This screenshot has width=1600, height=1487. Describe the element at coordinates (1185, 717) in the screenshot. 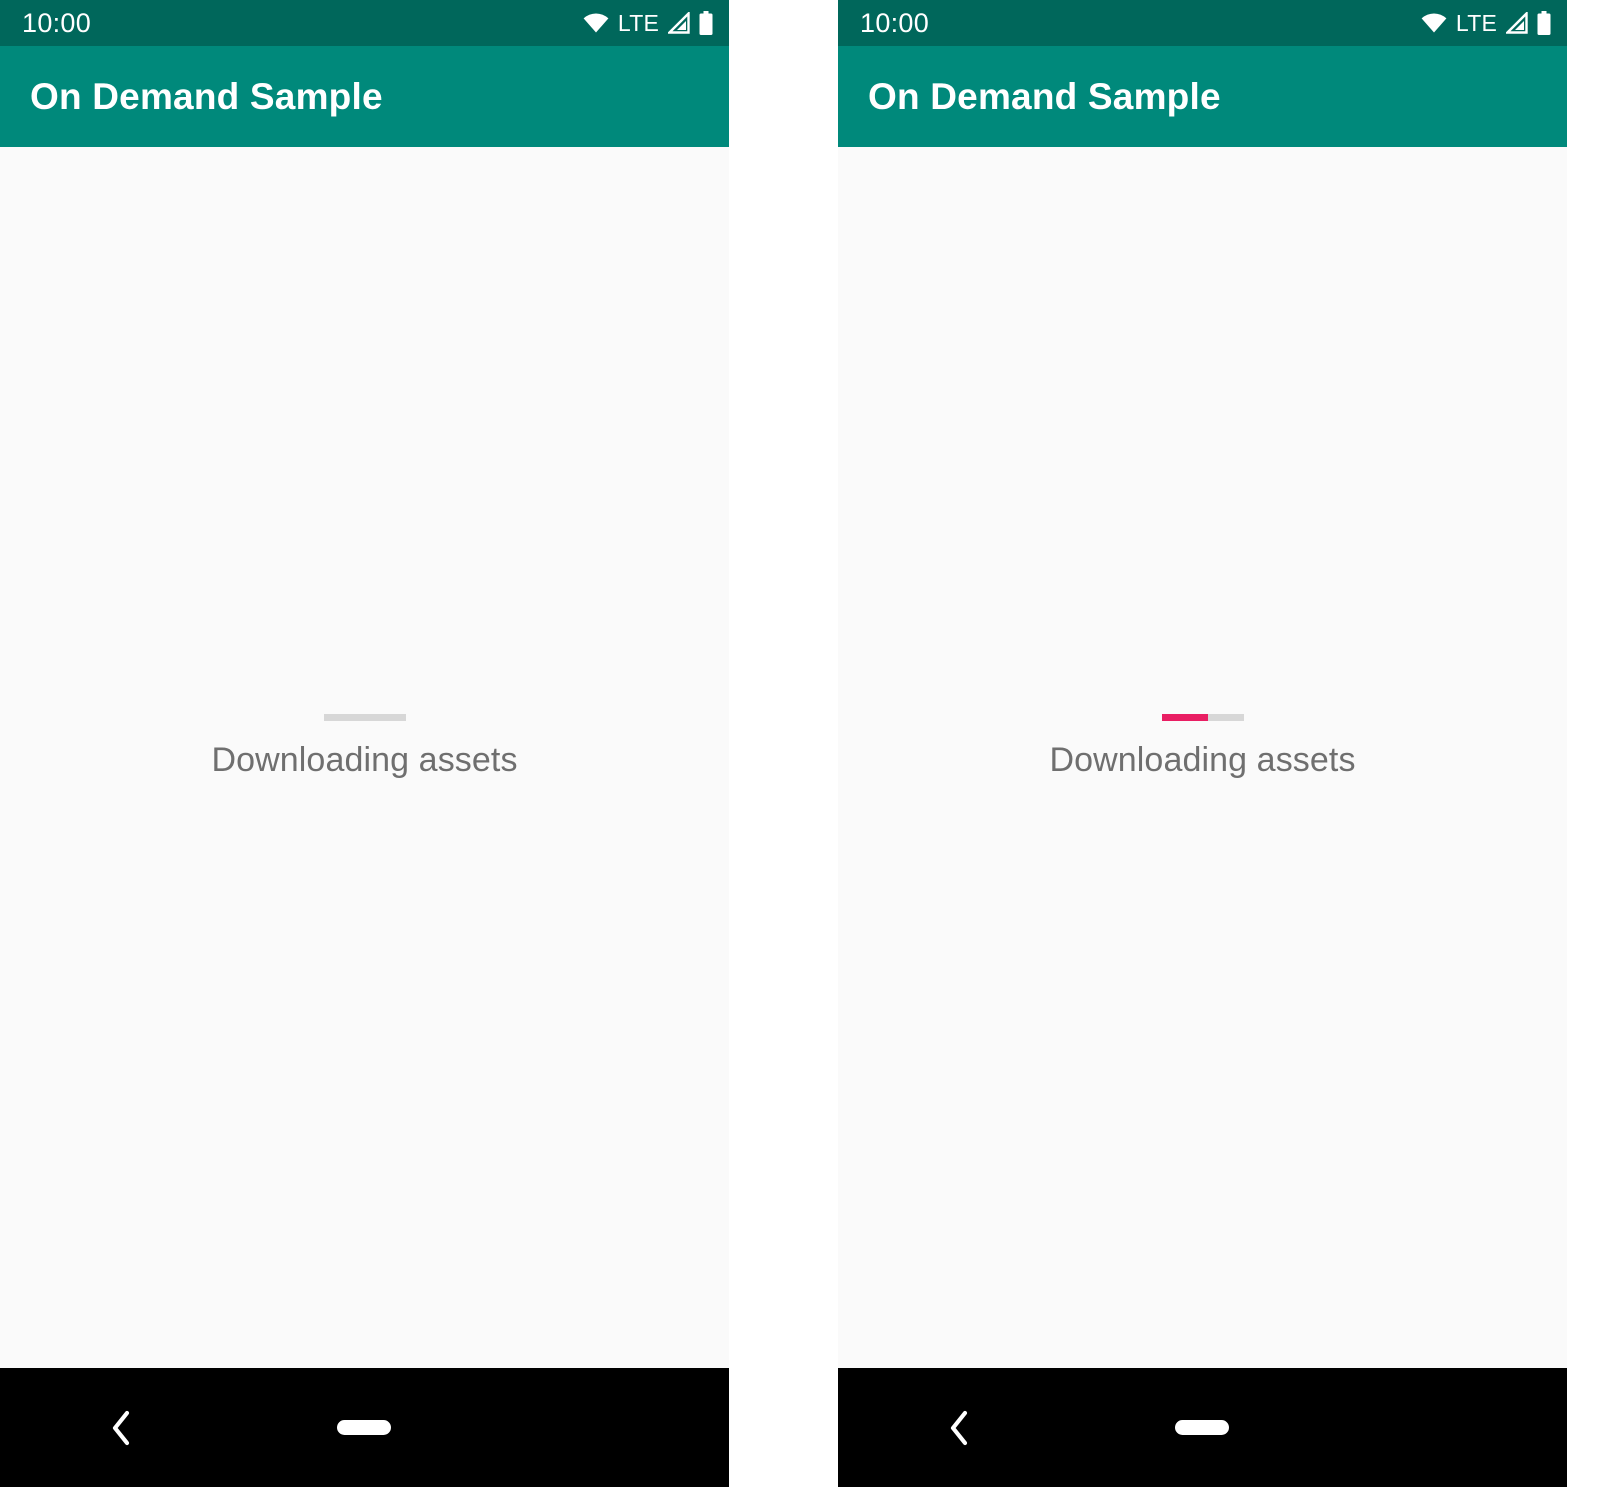

I see `download-progress-fill` at that location.